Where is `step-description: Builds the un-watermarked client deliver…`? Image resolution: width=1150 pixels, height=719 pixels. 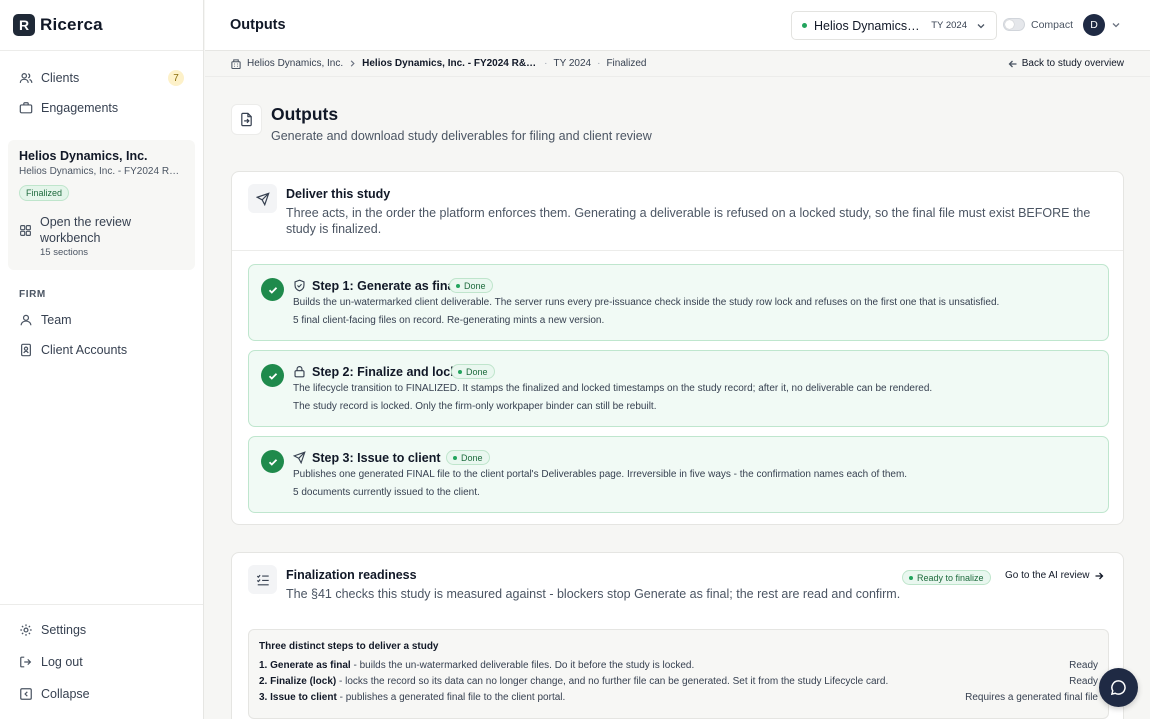 step-description: Builds the un-watermarked client deliver… is located at coordinates (646, 302).